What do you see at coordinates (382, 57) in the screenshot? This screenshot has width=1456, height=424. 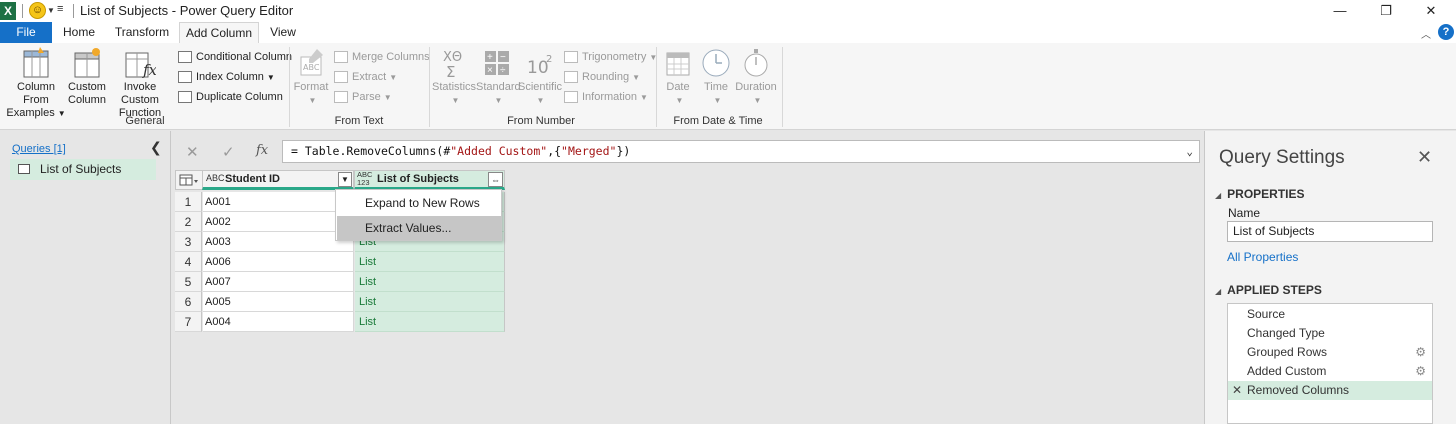 I see `merge-columns-button: Merge Columns` at bounding box center [382, 57].